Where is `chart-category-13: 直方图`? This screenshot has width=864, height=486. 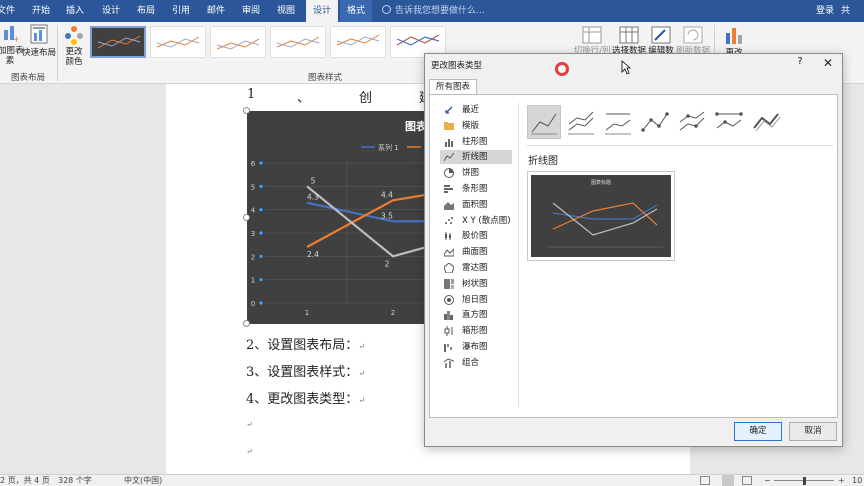 chart-category-13: 直方图 is located at coordinates (476, 315).